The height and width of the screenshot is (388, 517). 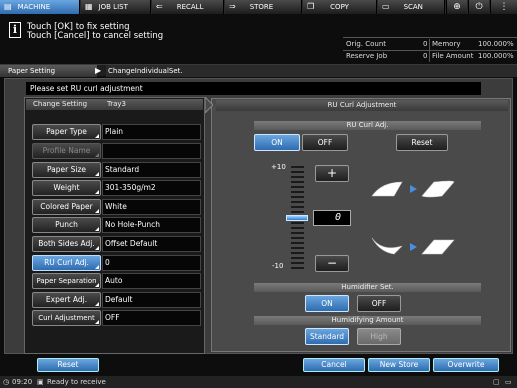 I want to click on clock-icon: ◷, so click(x=6, y=382).